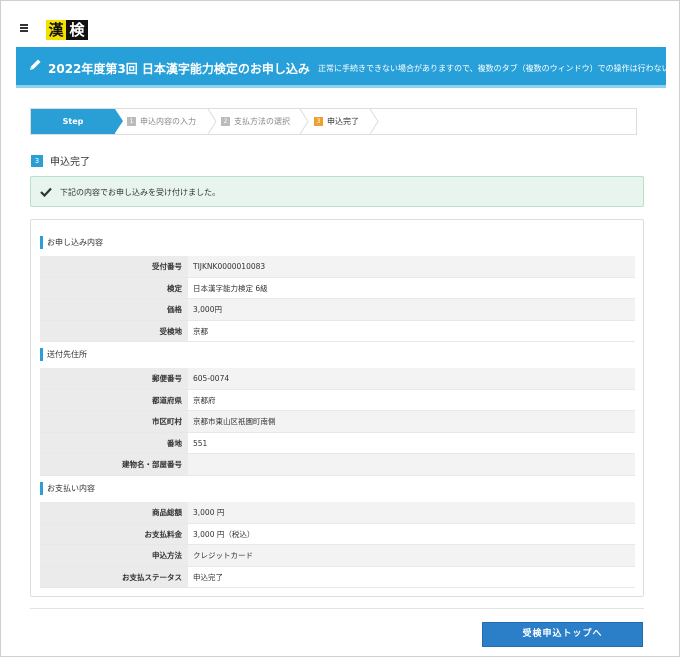  Describe the element at coordinates (343, 121) in the screenshot. I see `step-3-label: 申込完了` at that location.